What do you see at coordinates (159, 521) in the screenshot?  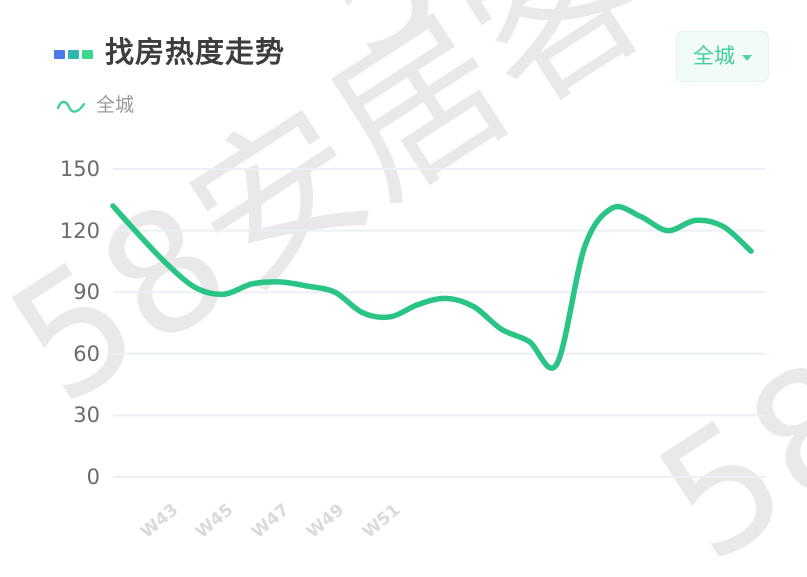 I see `x-axis-tick-label: W43` at bounding box center [159, 521].